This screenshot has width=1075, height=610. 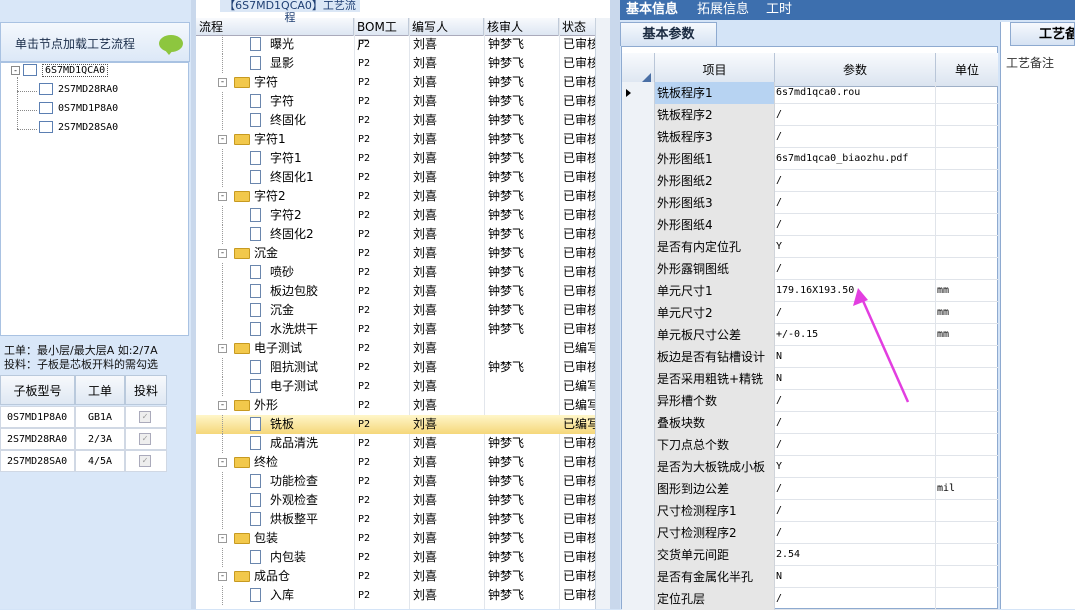 I want to click on column-header: 状态, so click(x=579, y=27).